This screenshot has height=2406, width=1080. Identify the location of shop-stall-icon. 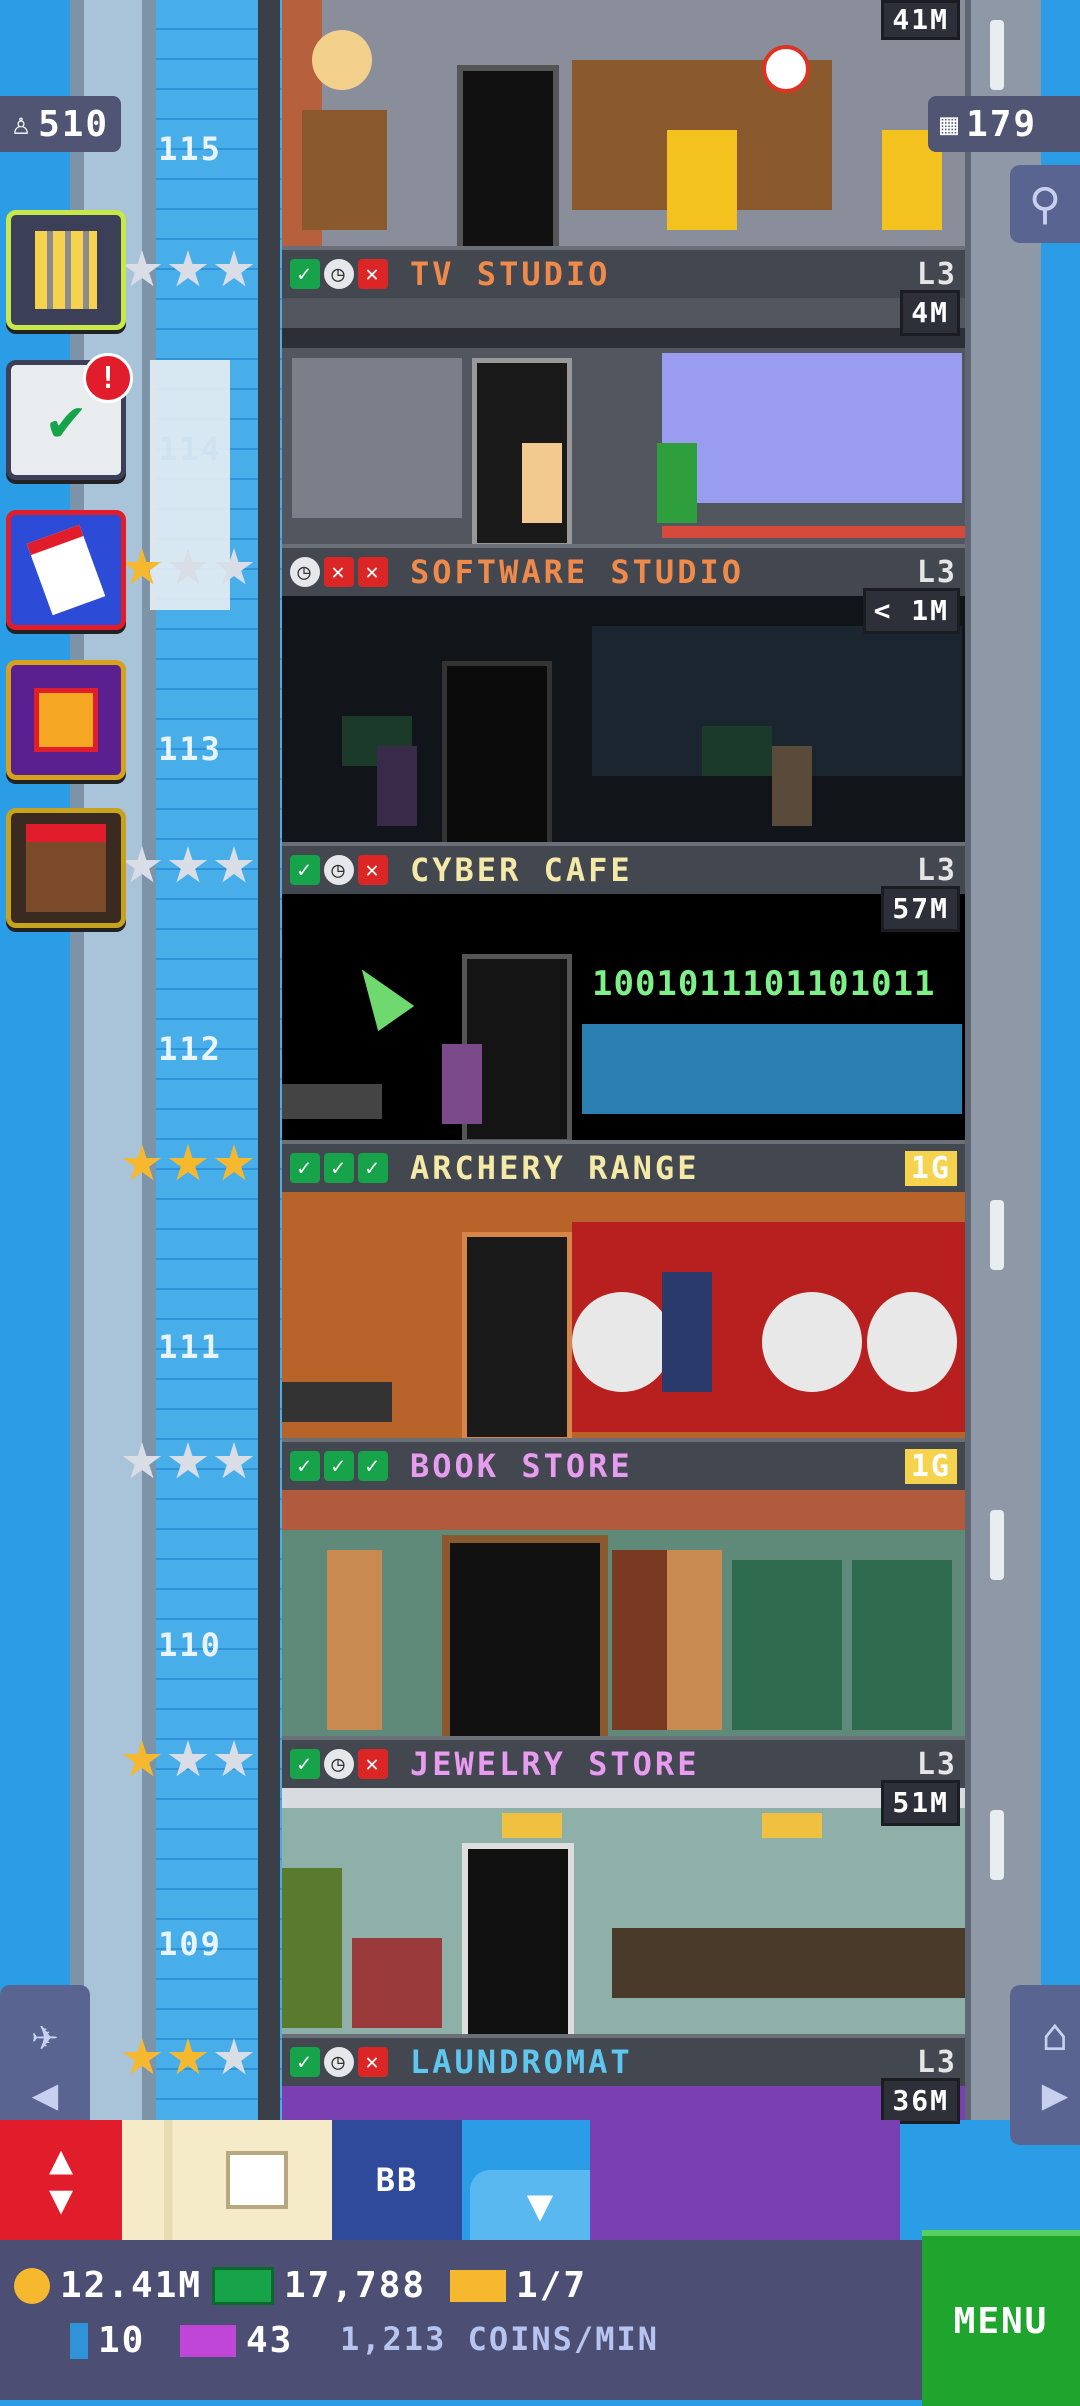
(66, 868).